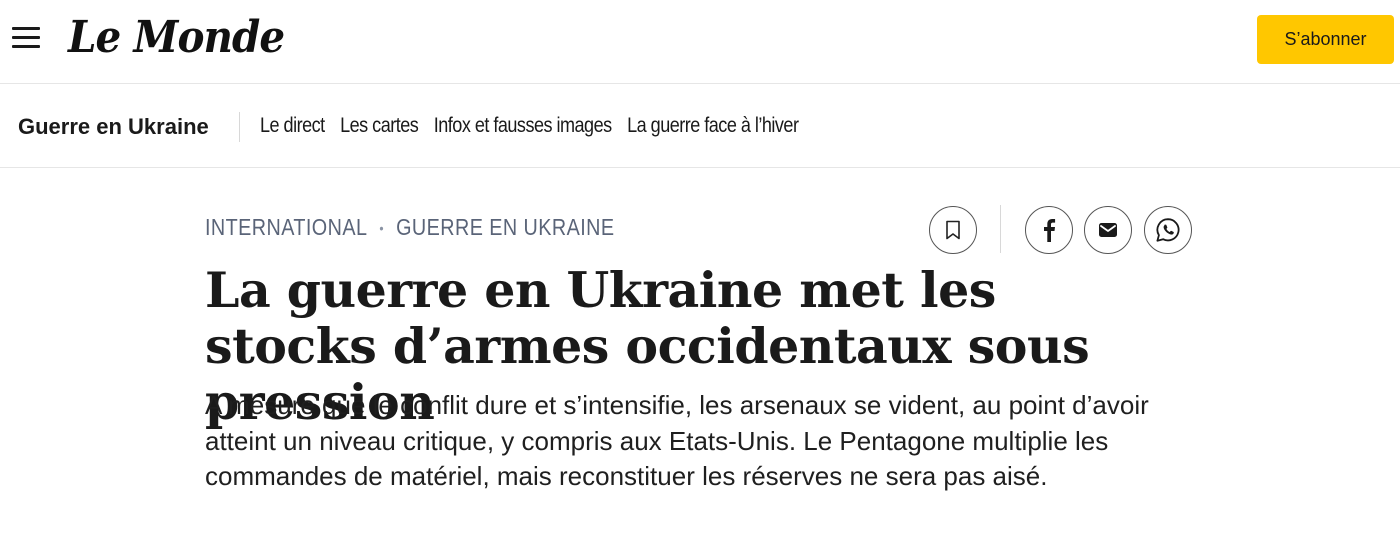  What do you see at coordinates (523, 126) in the screenshot?
I see `section-link-infox: Infox et fausses images` at bounding box center [523, 126].